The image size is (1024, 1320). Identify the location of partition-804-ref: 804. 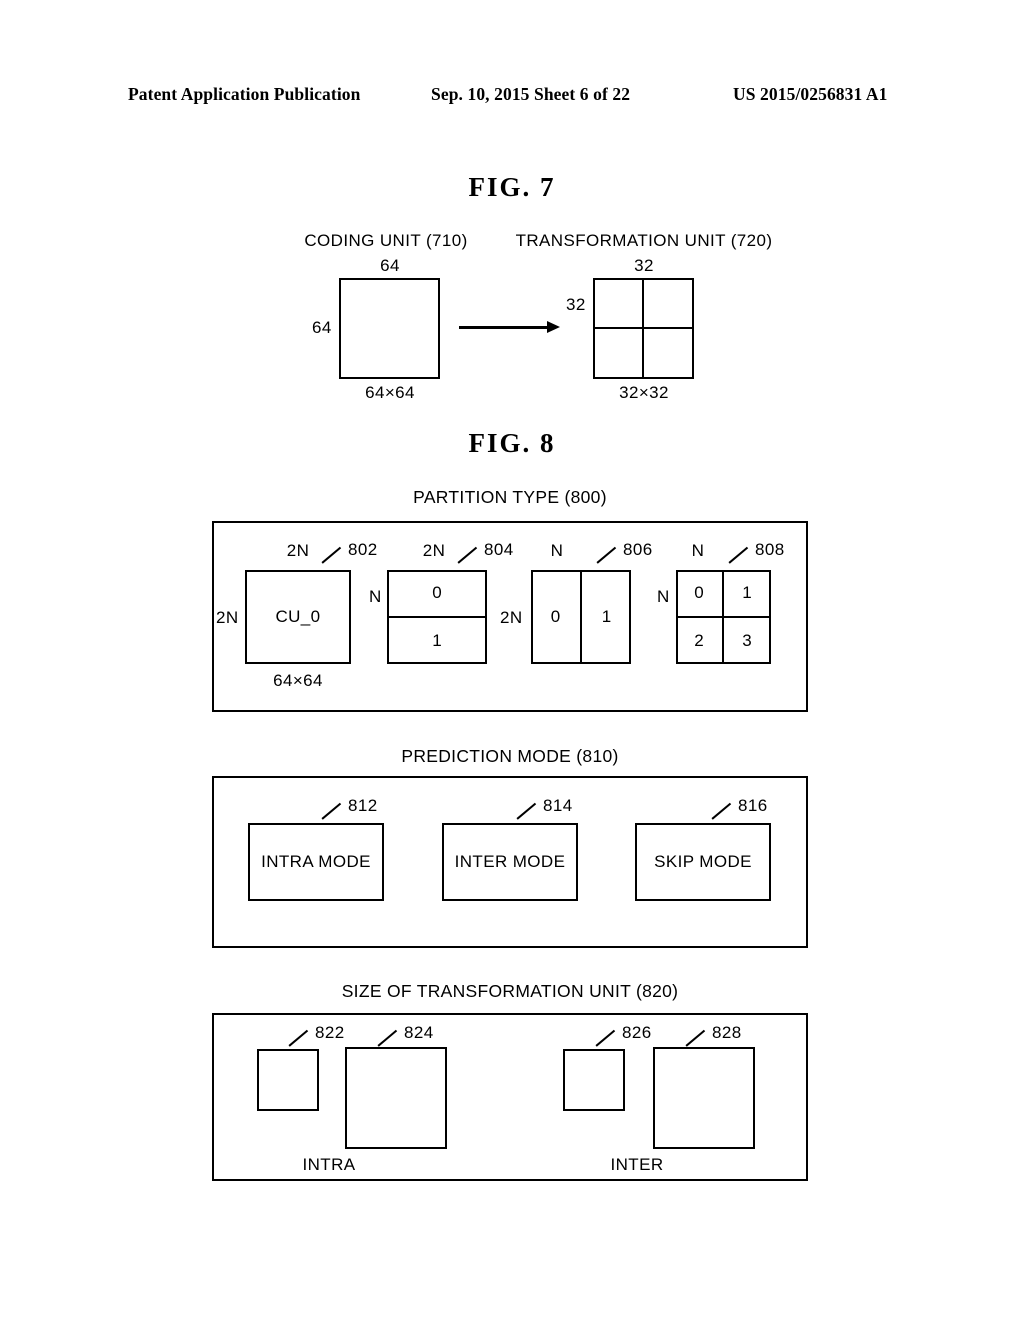
(499, 549).